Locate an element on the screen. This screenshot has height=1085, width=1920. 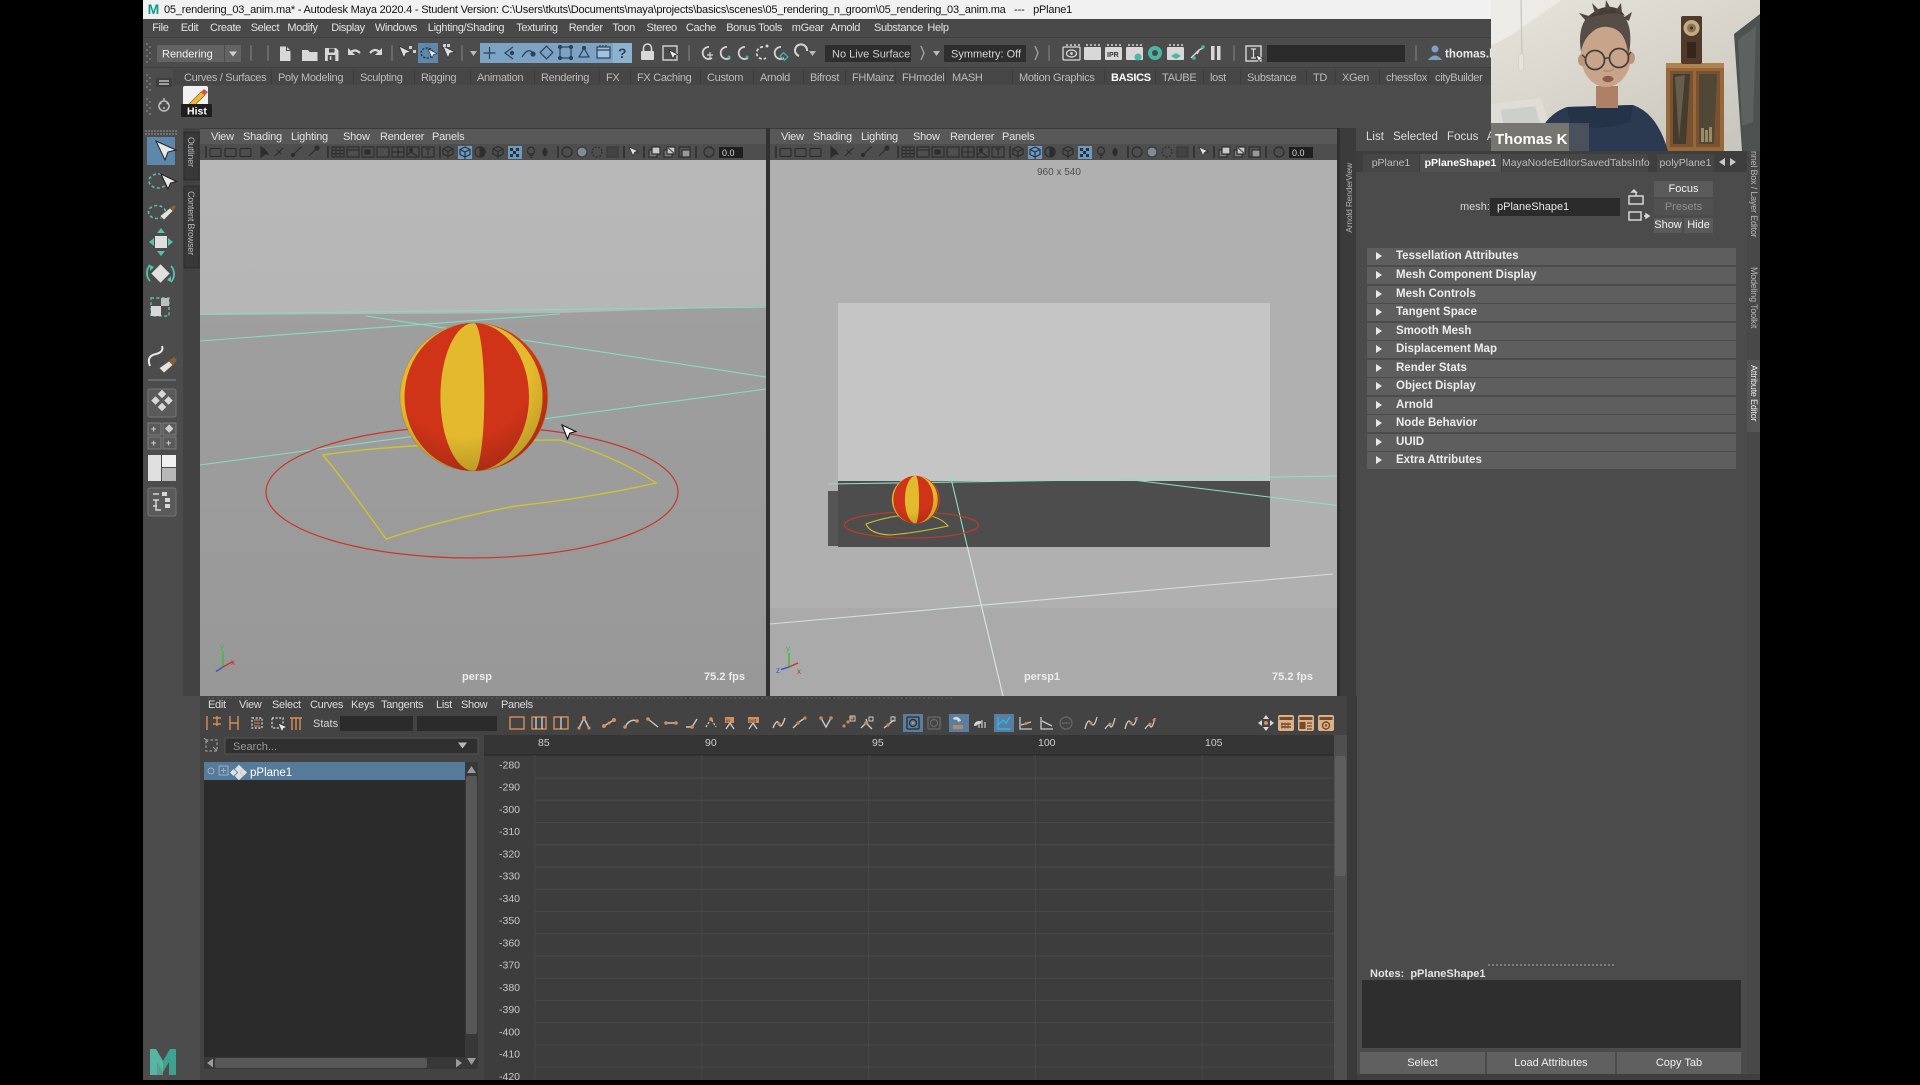
svg-text: -290 is located at coordinates (509, 788).